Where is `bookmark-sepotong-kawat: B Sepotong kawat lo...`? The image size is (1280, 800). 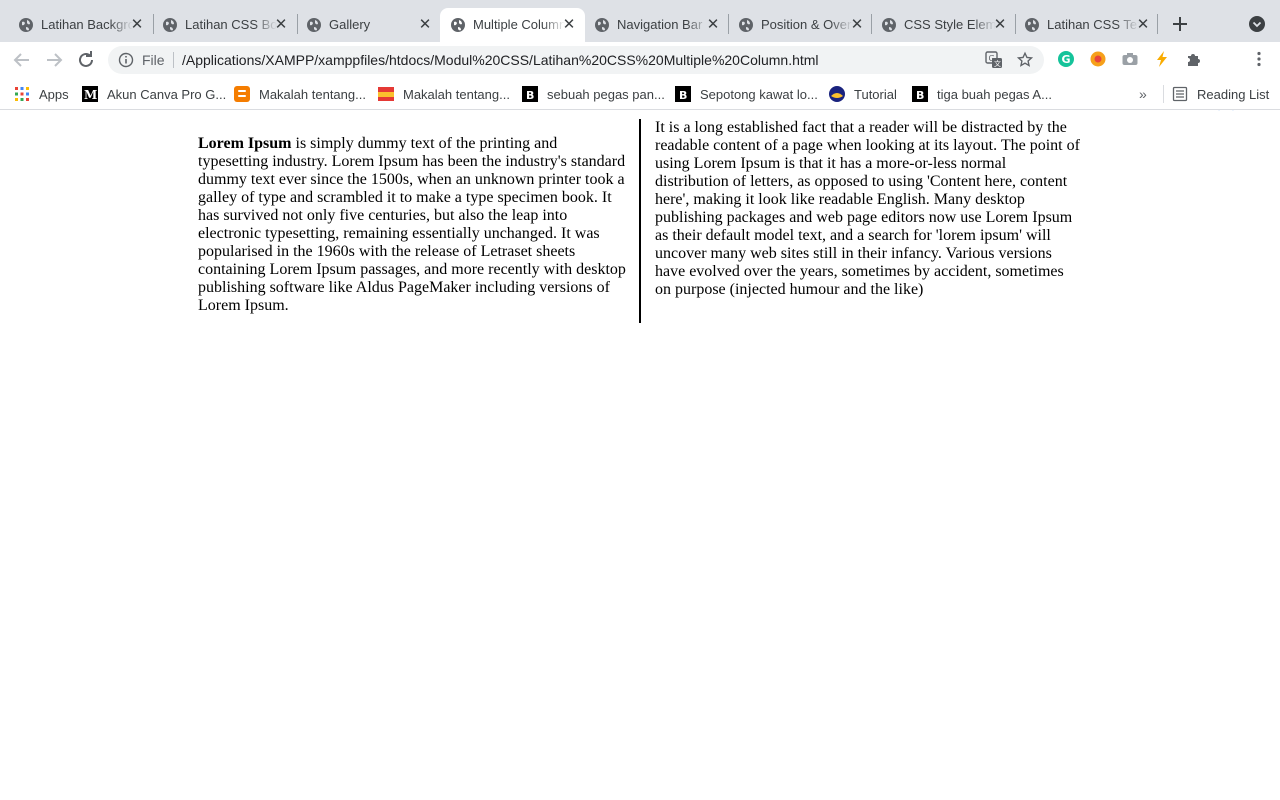
bookmark-sepotong-kawat: B Sepotong kawat lo... is located at coordinates (746, 94).